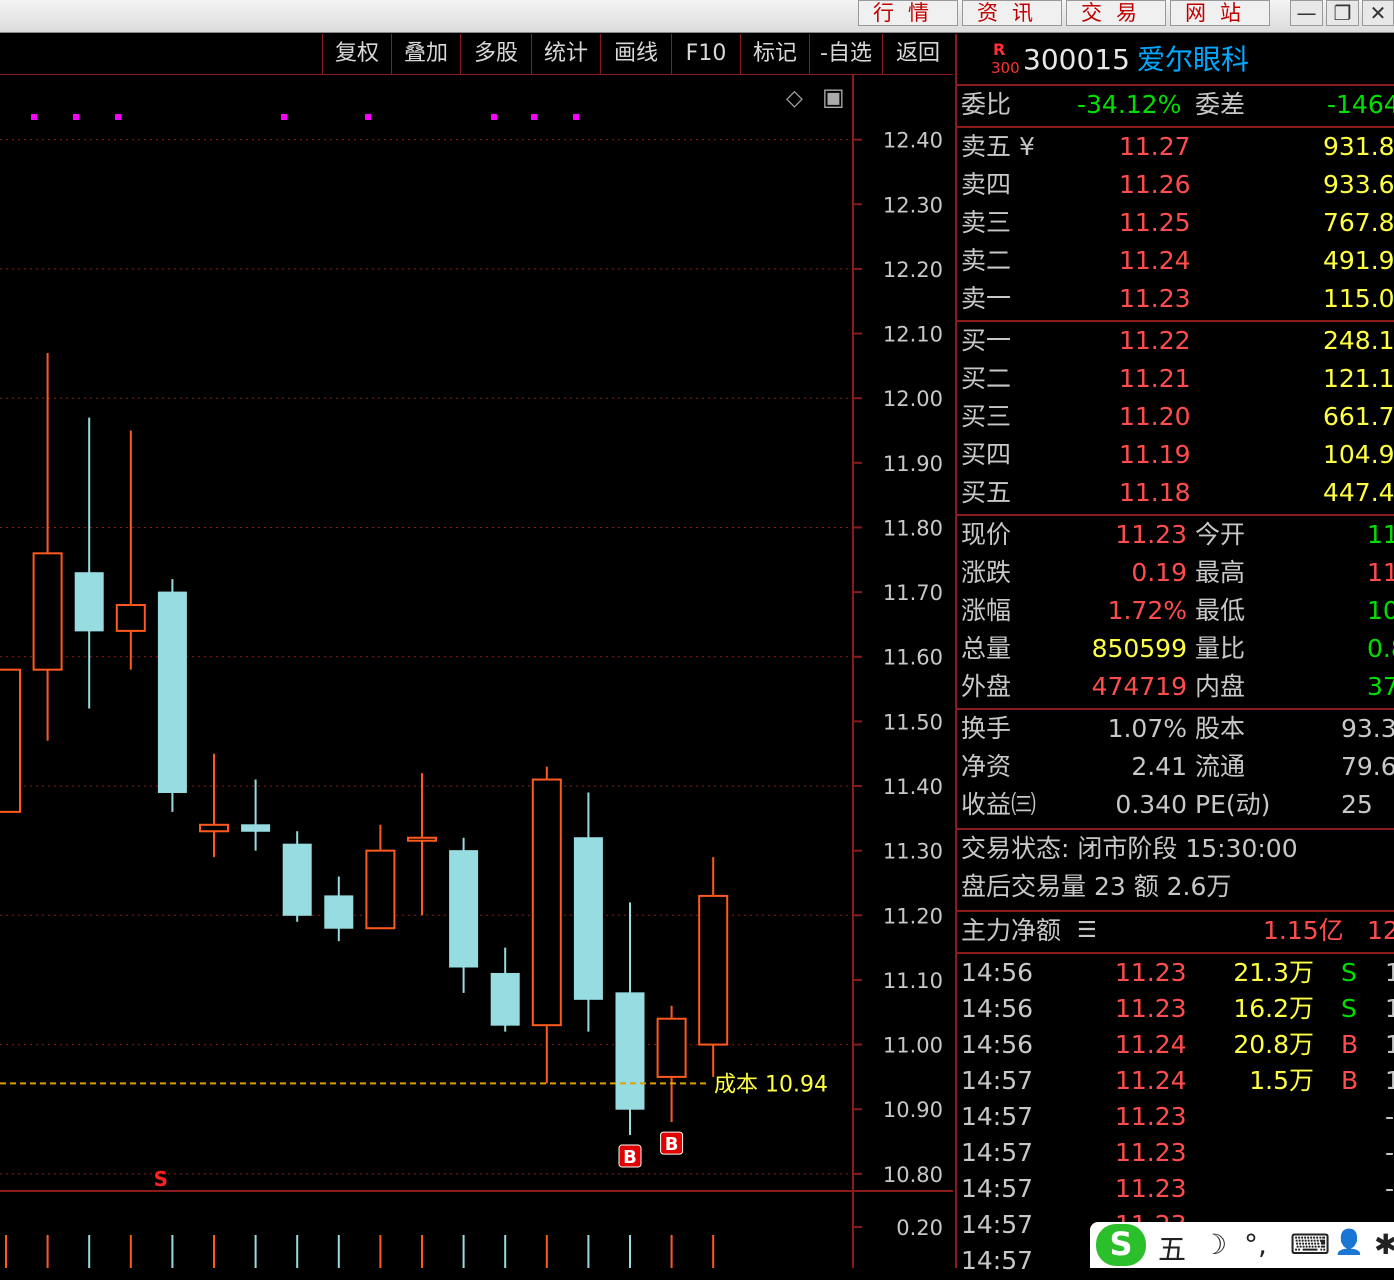 Image resolution: width=1394 pixels, height=1280 pixels. I want to click on sell-marker: S, so click(161, 1179).